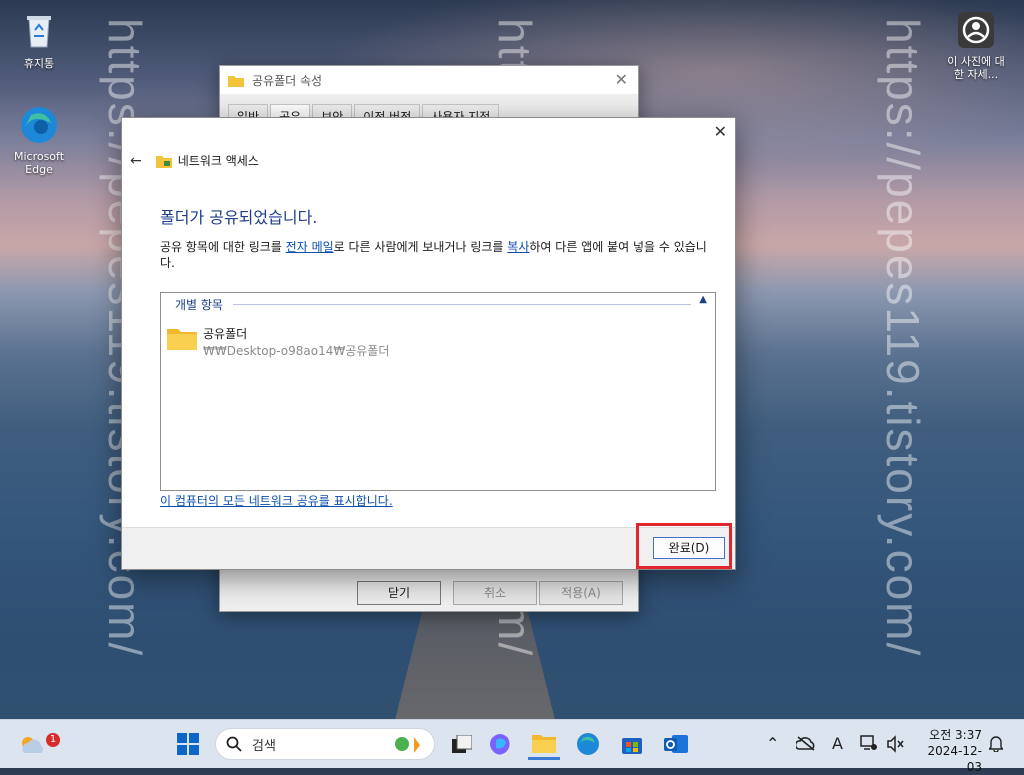 The image size is (1024, 775). I want to click on task-view-button, so click(462, 744).